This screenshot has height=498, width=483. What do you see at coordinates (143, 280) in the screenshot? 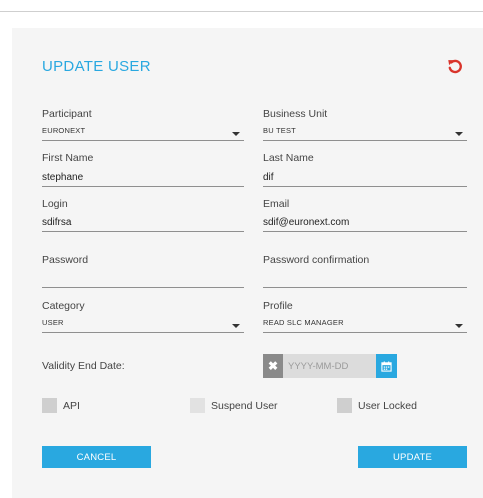
I see `password-field` at bounding box center [143, 280].